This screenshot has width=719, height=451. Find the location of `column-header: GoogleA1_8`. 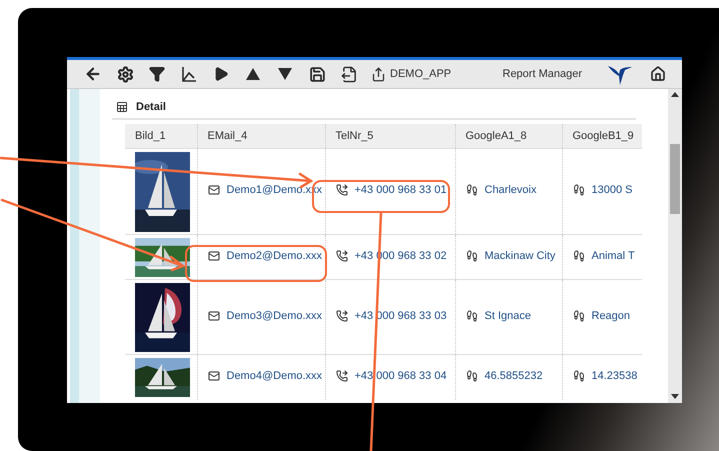

column-header: GoogleA1_8 is located at coordinates (508, 136).